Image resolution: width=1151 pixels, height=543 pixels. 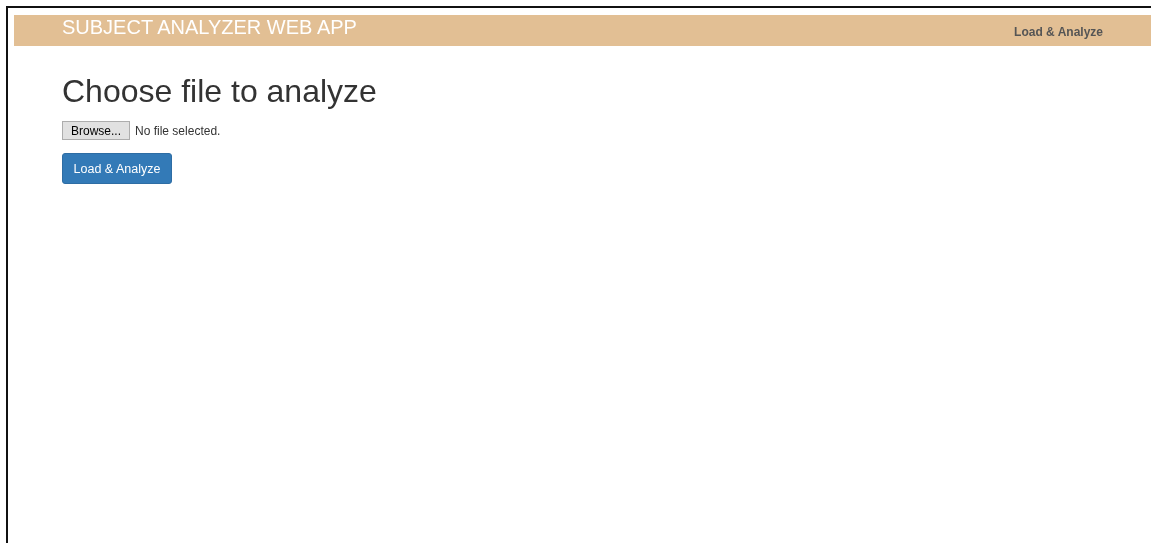 I want to click on file-status: No file selected., so click(x=178, y=130).